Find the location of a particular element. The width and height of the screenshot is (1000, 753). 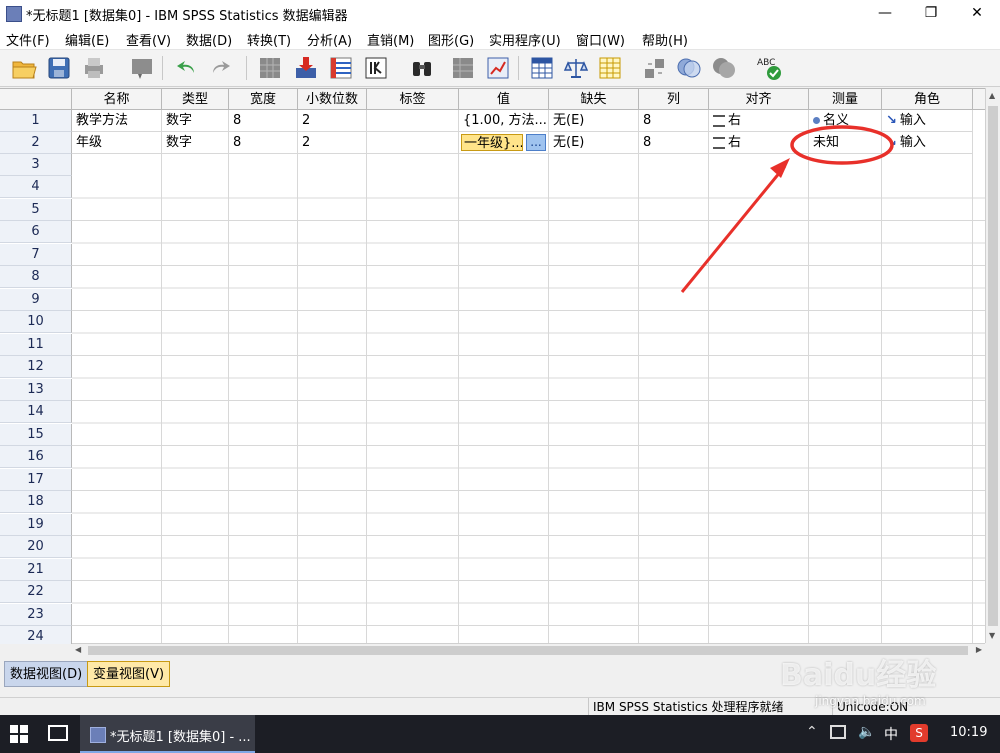

row-header-3: 3 is located at coordinates (36, 165).